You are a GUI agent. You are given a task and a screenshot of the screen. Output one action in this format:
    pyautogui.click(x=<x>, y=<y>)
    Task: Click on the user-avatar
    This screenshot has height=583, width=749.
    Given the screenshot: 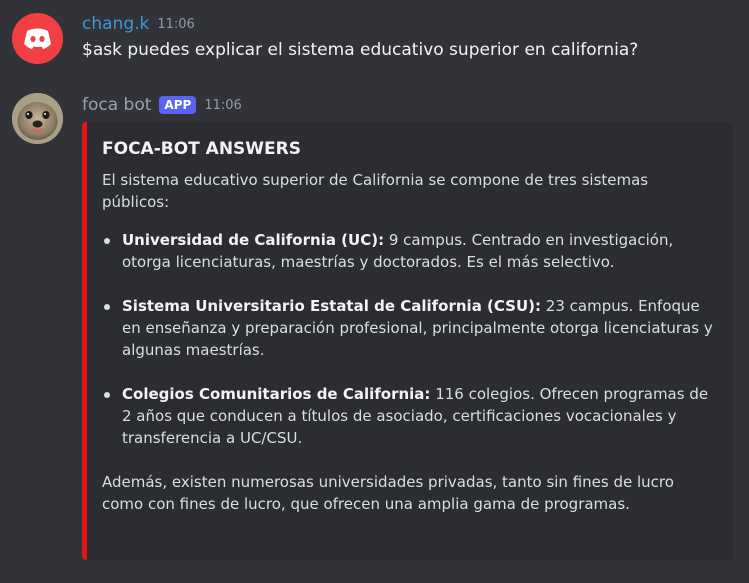 What is the action you would take?
    pyautogui.click(x=37, y=38)
    